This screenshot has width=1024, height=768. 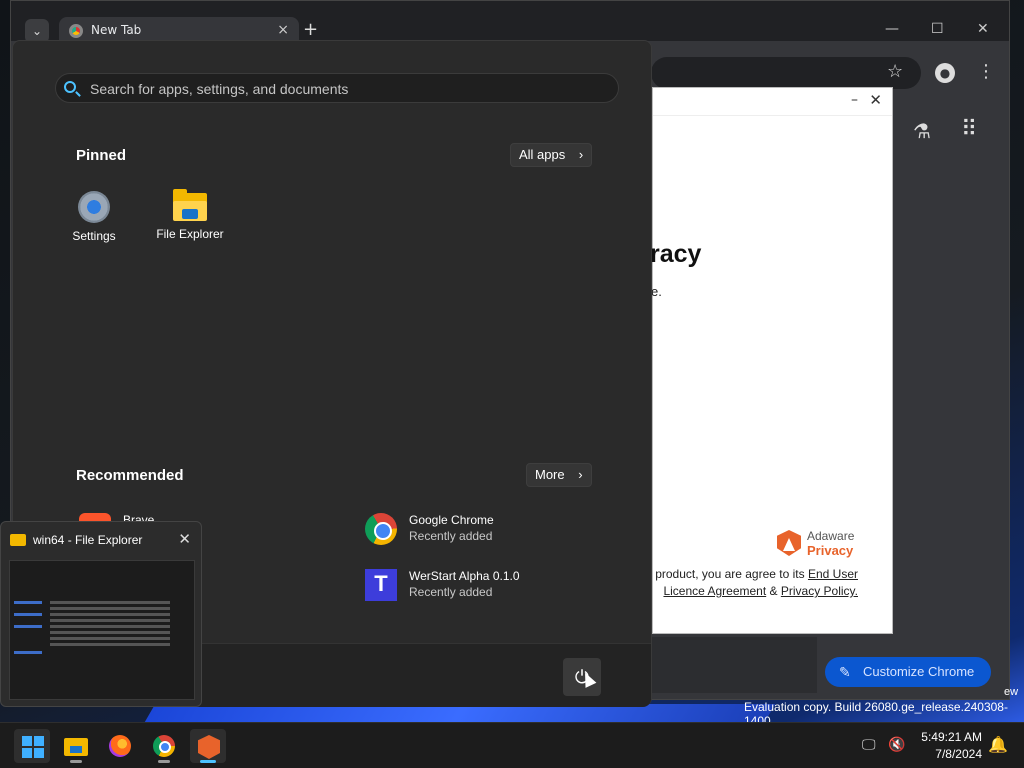 I want to click on minimize-button: —, so click(x=892, y=29).